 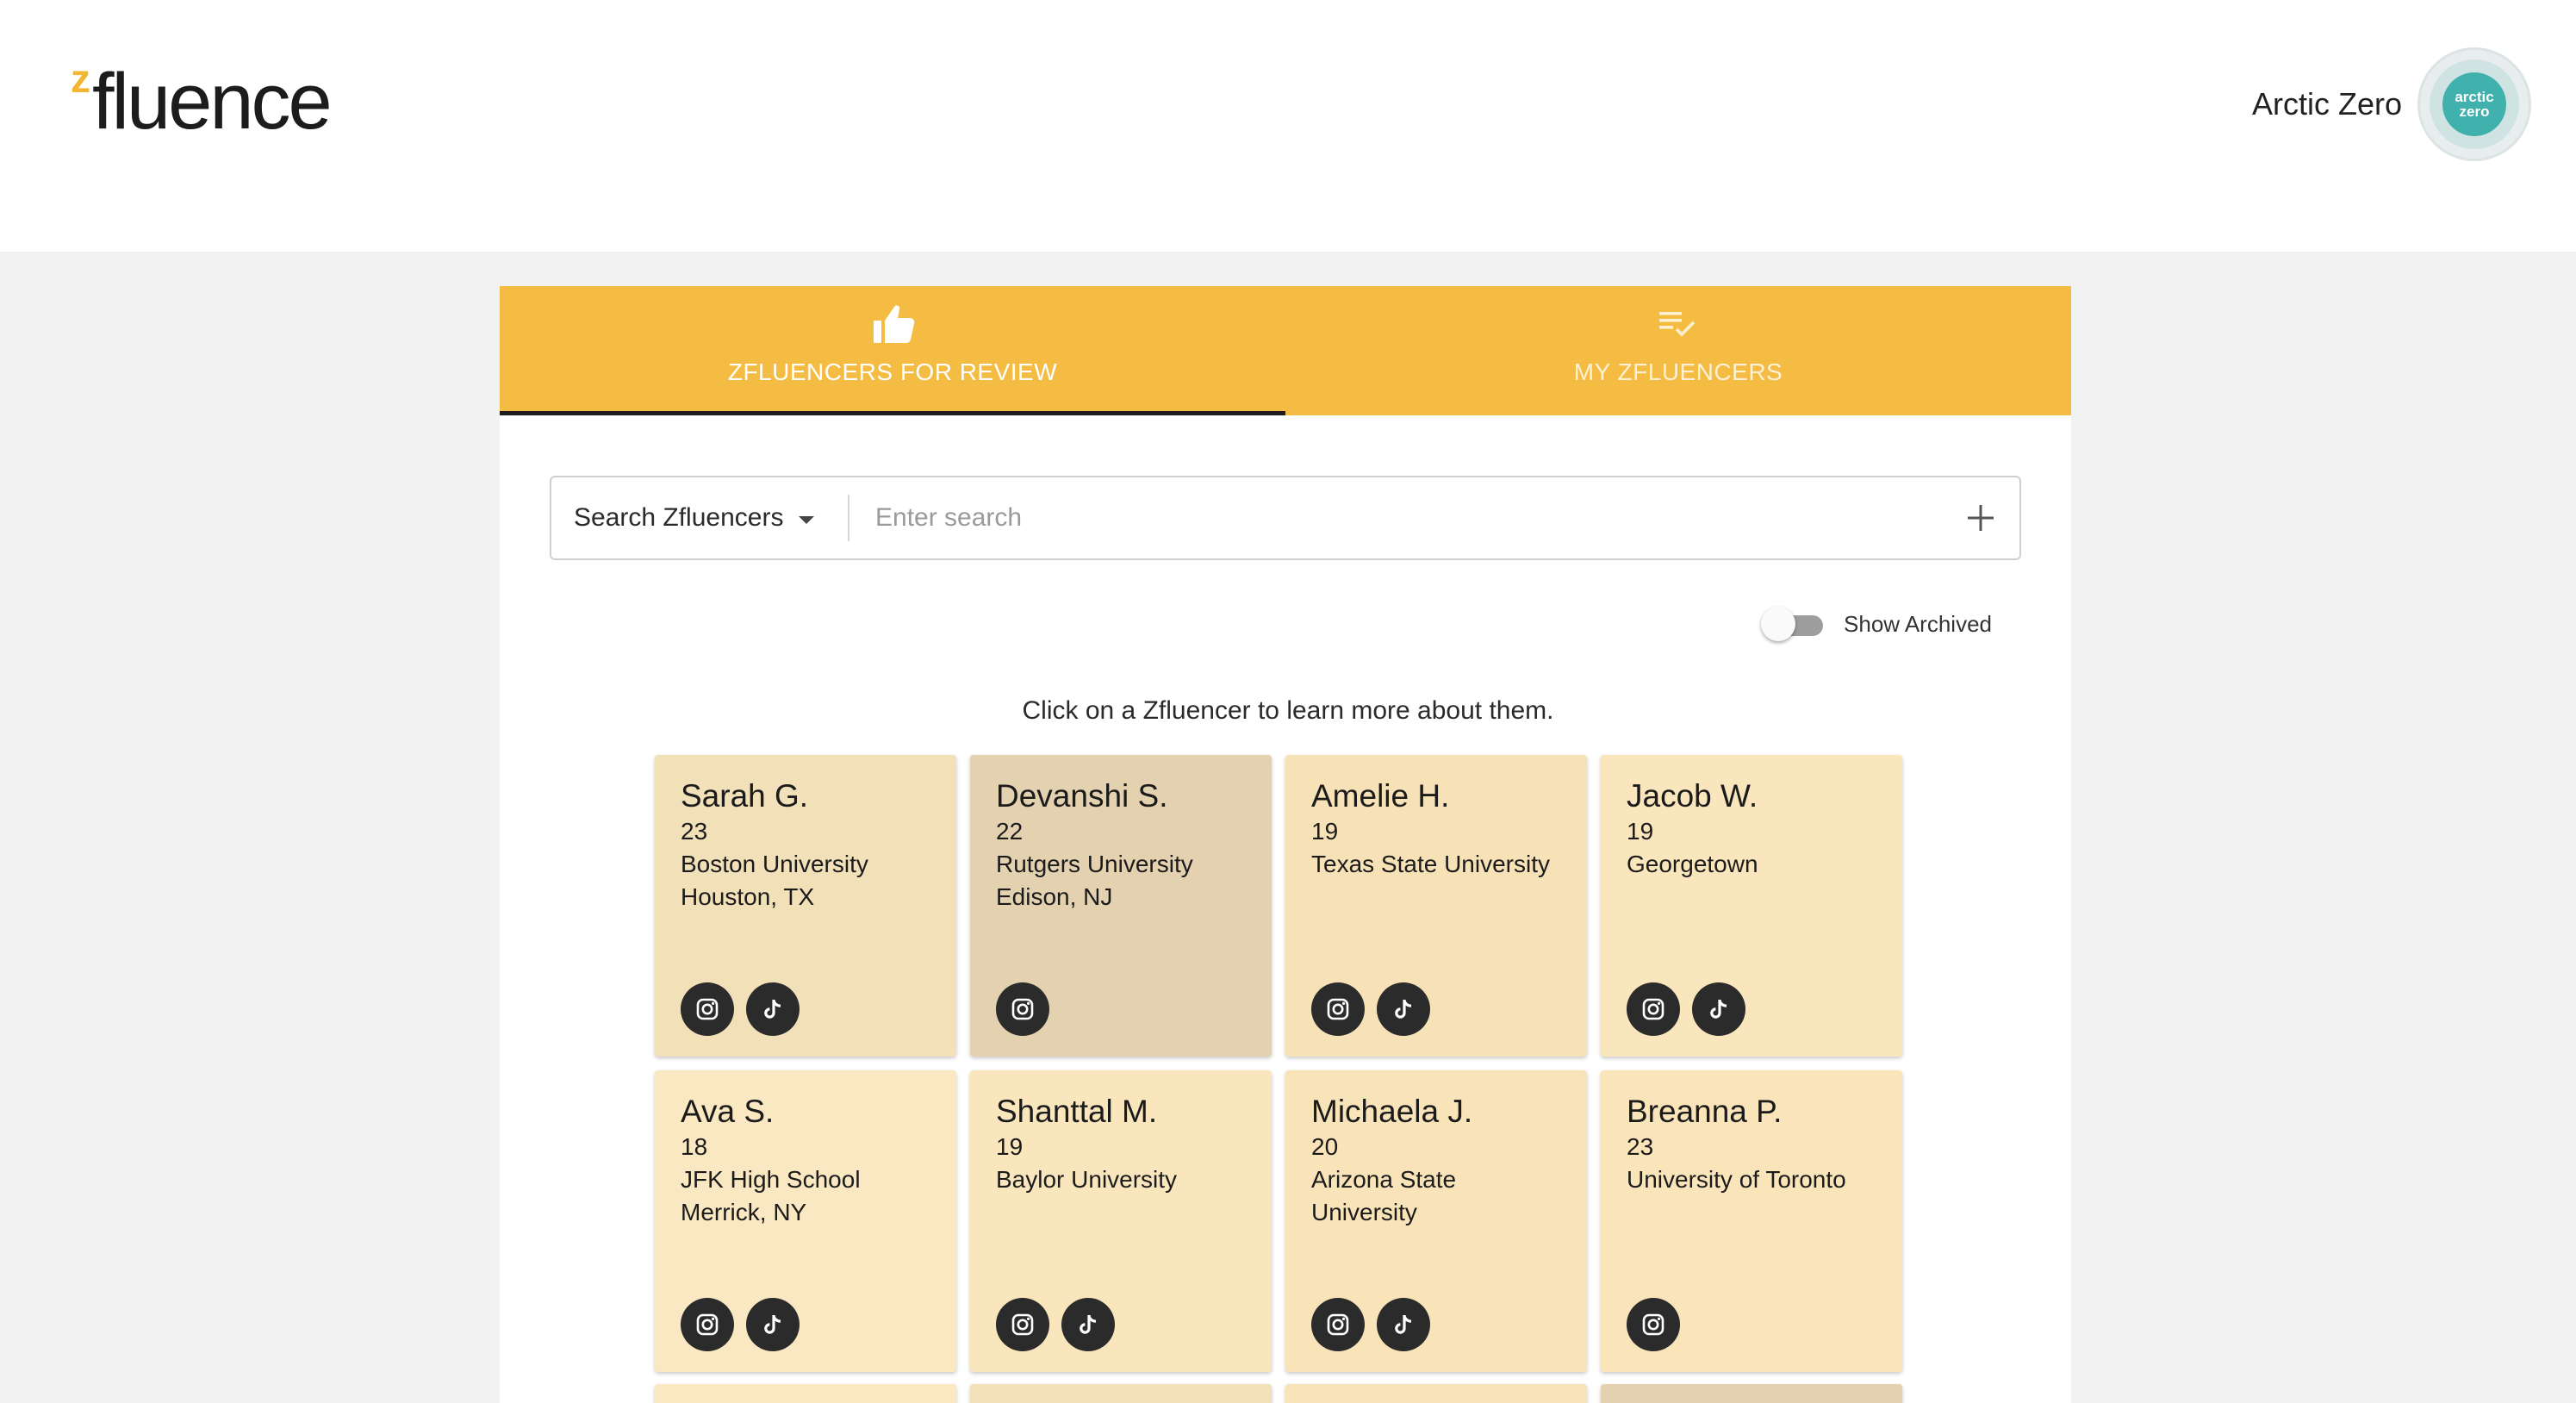 I want to click on tab-bar: ZFLUENCERS FOR REVIEW MY ZFLUENCERS, so click(x=1286, y=350).